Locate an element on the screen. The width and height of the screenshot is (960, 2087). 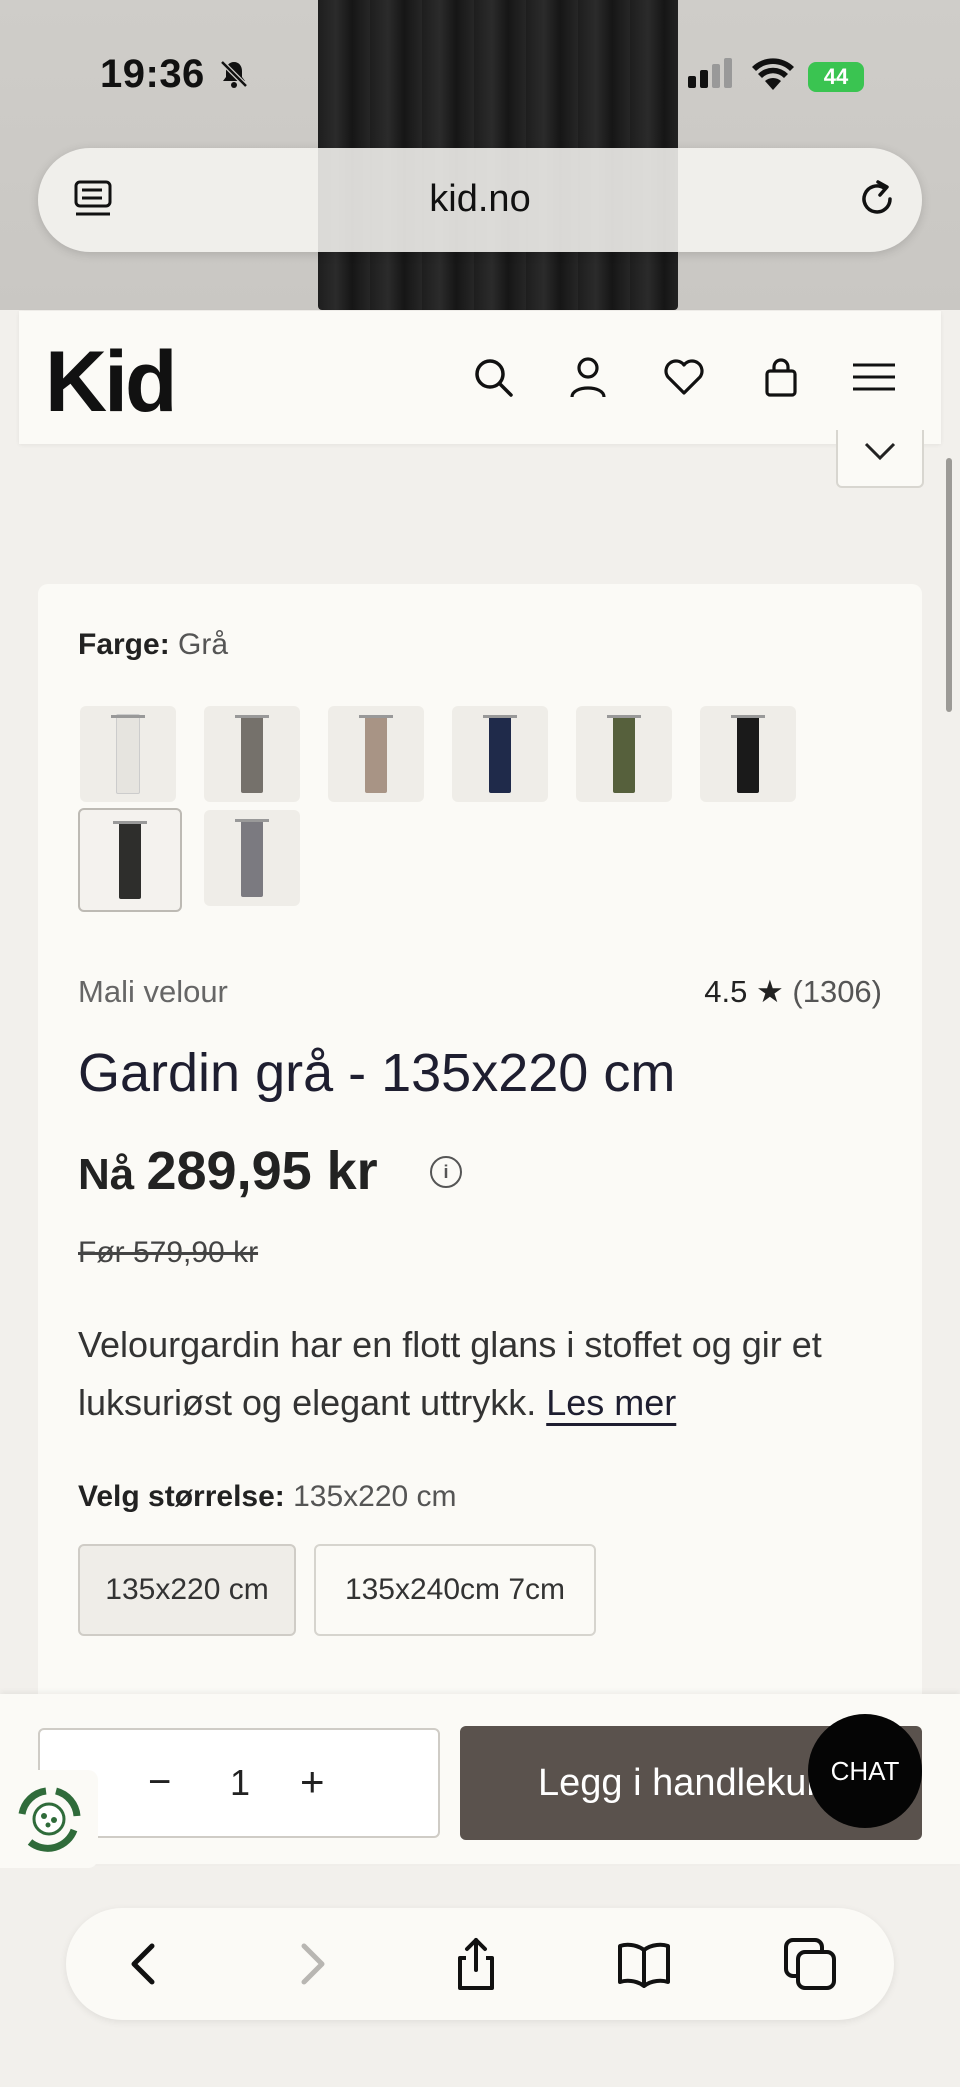
account-icon is located at coordinates (588, 377).